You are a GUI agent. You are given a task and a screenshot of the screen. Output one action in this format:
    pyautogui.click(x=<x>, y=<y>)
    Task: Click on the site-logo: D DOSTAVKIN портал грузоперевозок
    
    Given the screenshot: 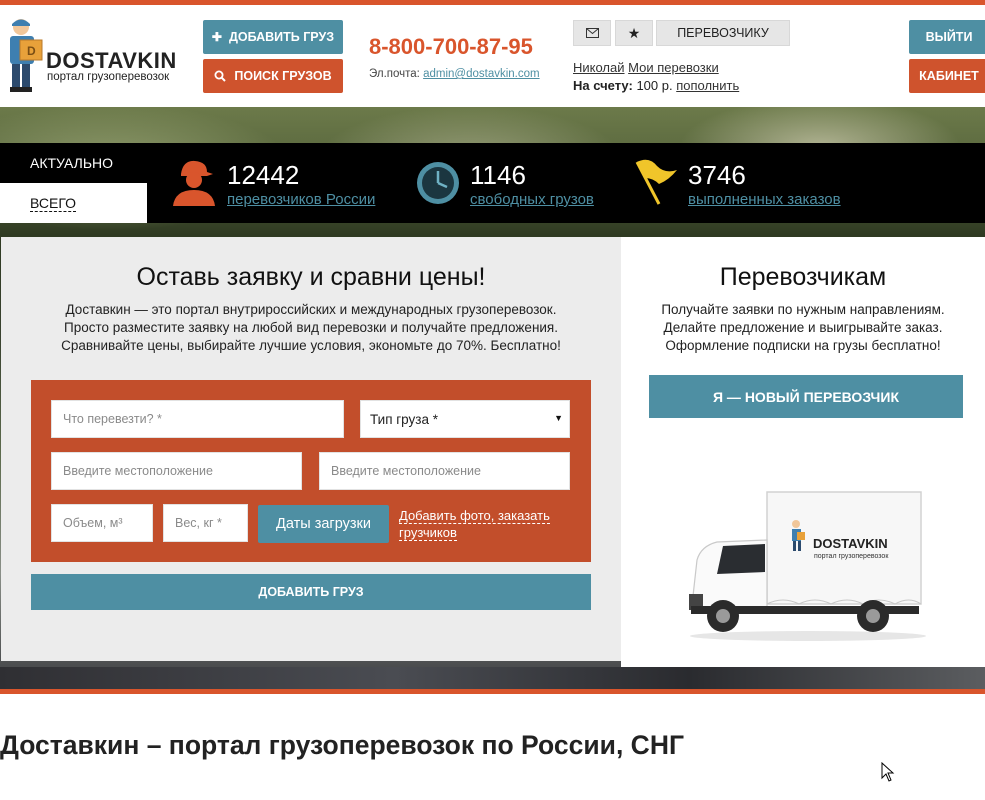 What is the action you would take?
    pyautogui.click(x=92, y=55)
    